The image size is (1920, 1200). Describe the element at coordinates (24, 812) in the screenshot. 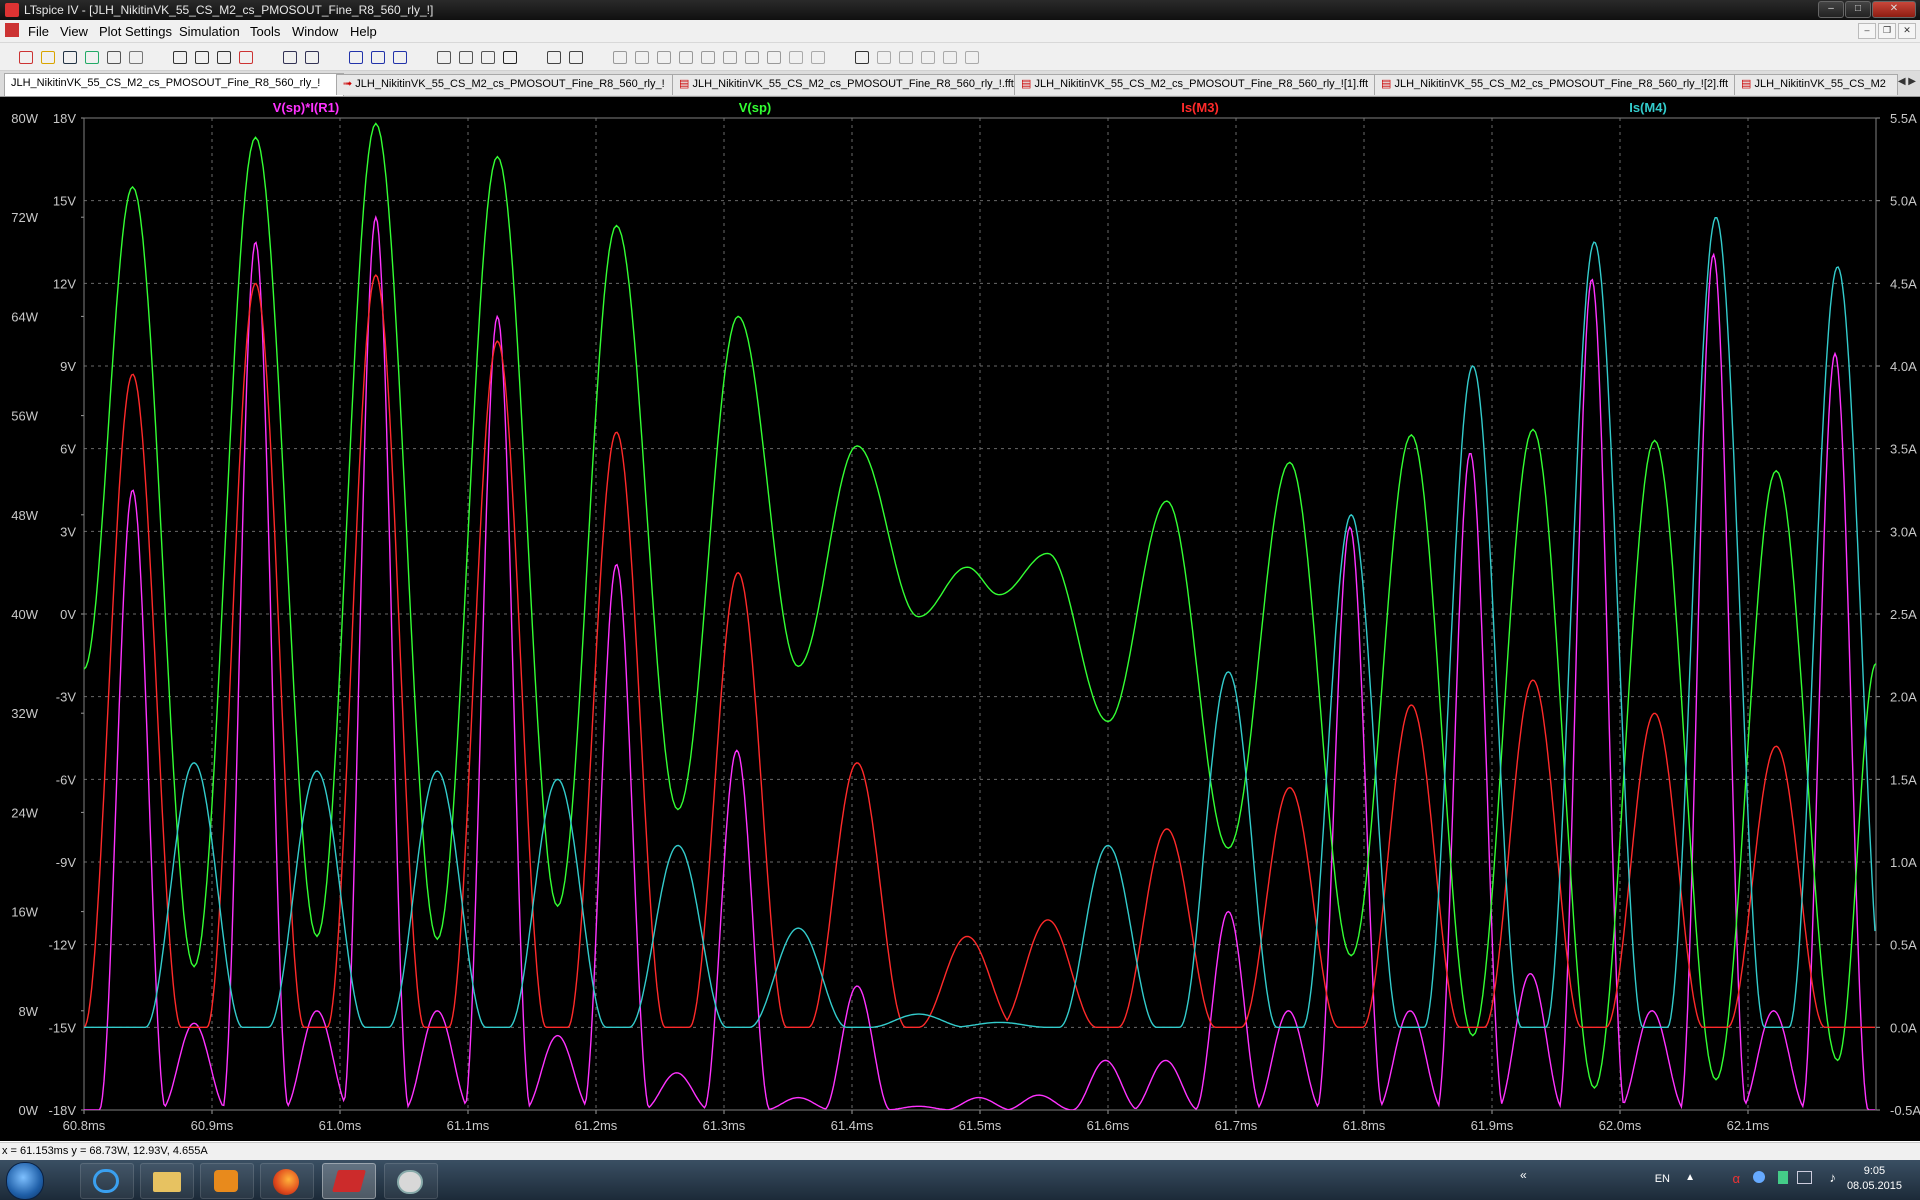

I see `power-tick-label: 24W` at that location.